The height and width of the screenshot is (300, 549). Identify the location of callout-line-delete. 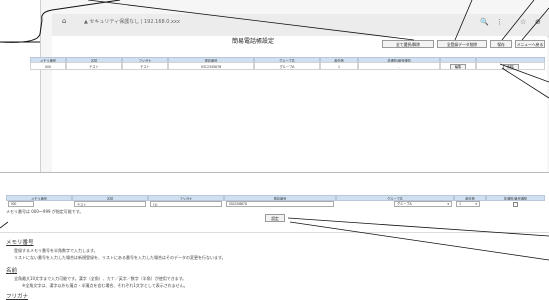
(524, 73).